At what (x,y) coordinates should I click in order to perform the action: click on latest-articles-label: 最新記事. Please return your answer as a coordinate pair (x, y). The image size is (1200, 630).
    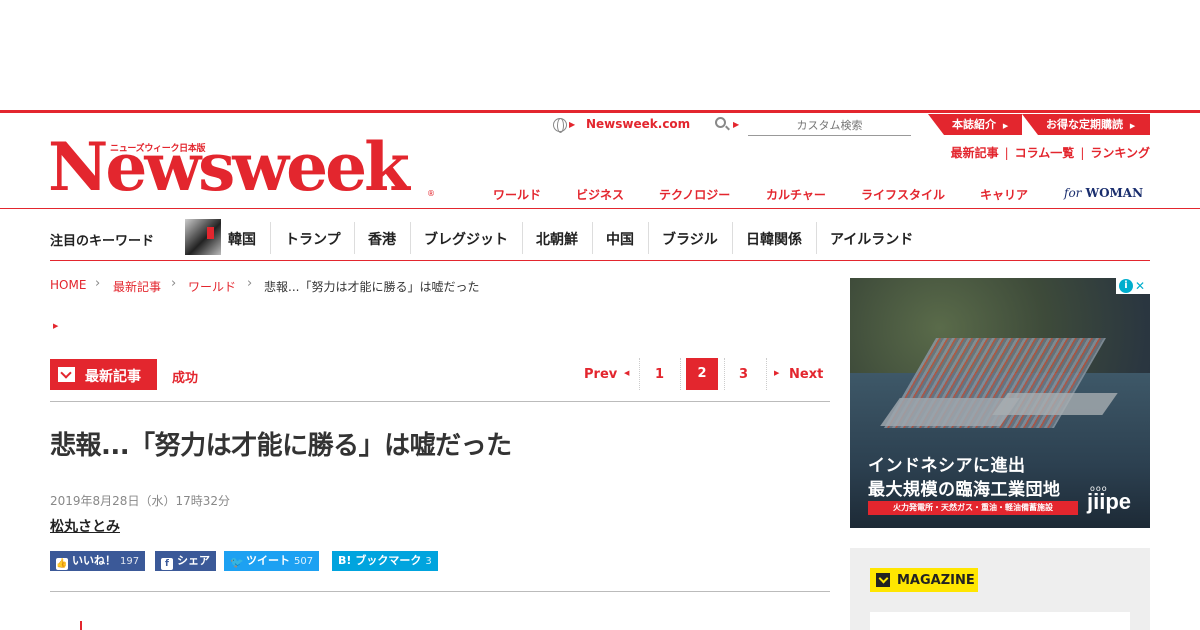
    Looking at the image, I should click on (113, 377).